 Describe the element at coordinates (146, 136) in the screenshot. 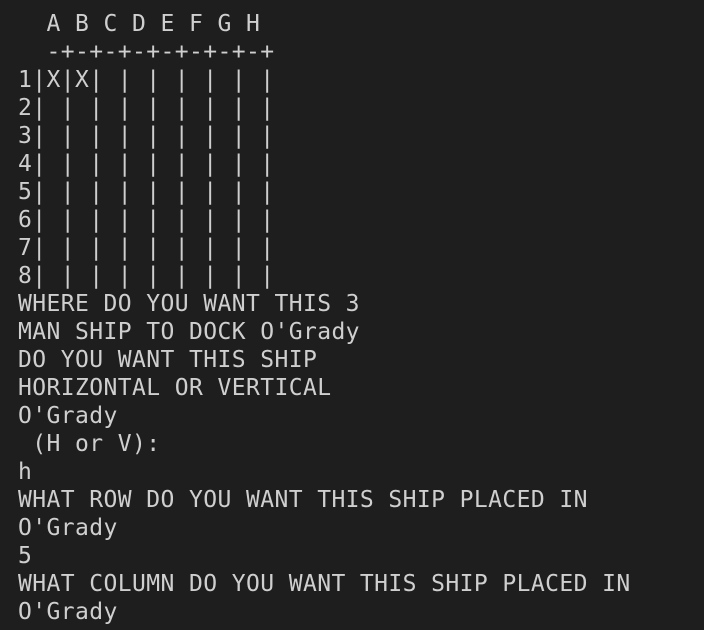

I see `board-row-3: 3| | | | | | | | |` at that location.